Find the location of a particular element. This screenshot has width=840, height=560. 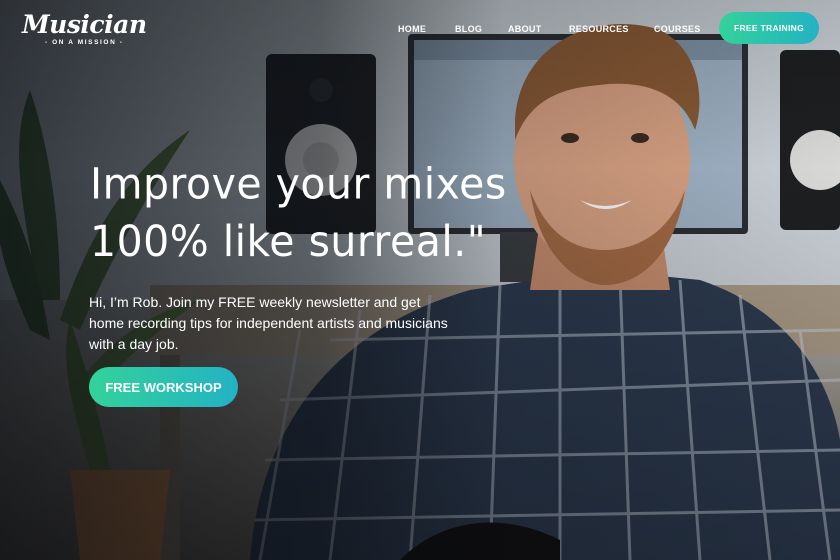

nav-item-resources: RESOURCES is located at coordinates (599, 29).